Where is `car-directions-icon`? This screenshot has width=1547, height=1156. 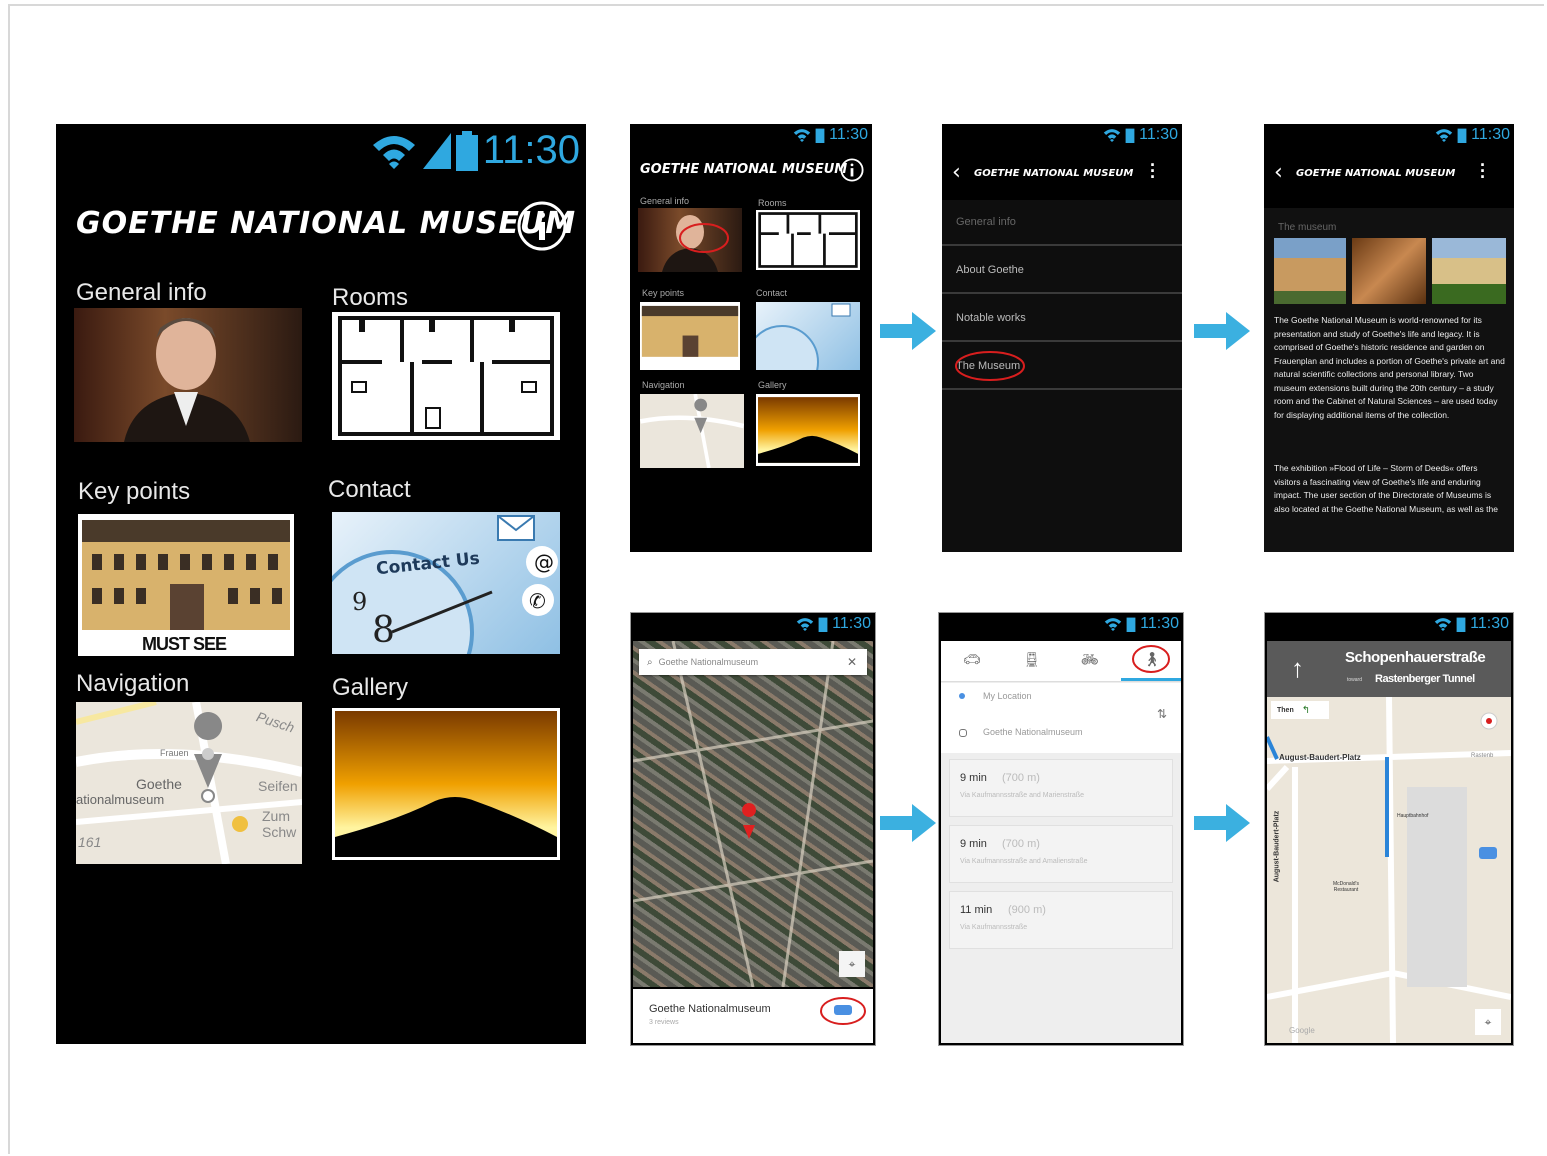 car-directions-icon is located at coordinates (843, 1011).